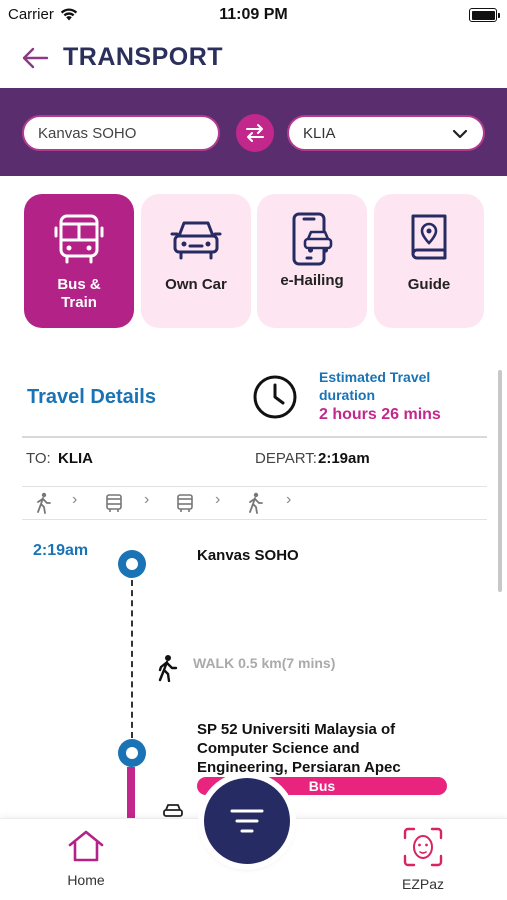  I want to click on phone-car-icon, so click(312, 239).